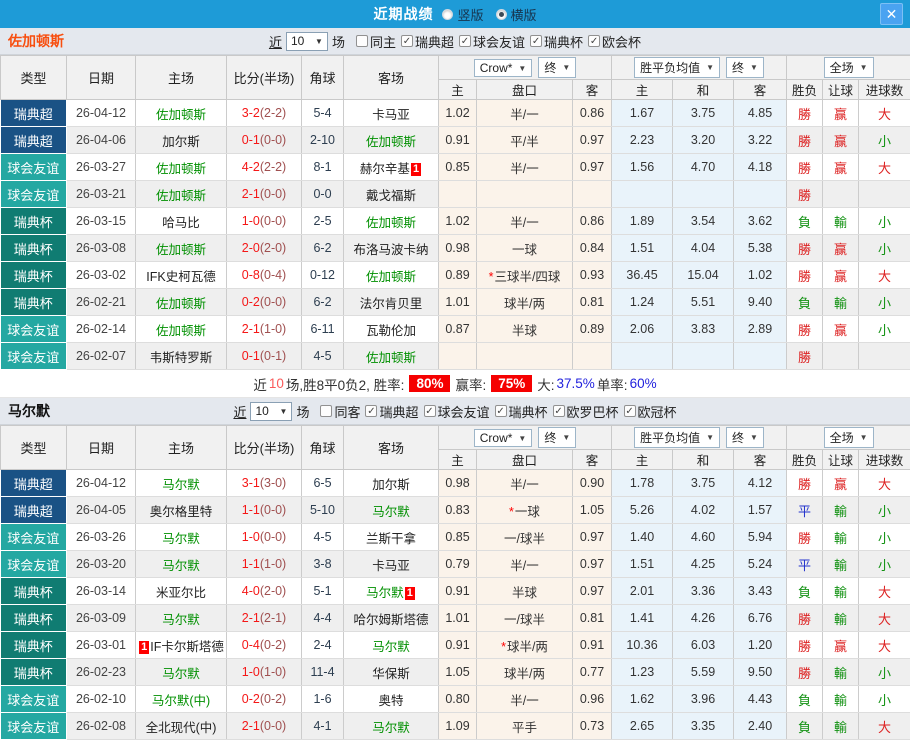  Describe the element at coordinates (391, 302) in the screenshot. I see `away-team: 法尔肯贝里` at that location.